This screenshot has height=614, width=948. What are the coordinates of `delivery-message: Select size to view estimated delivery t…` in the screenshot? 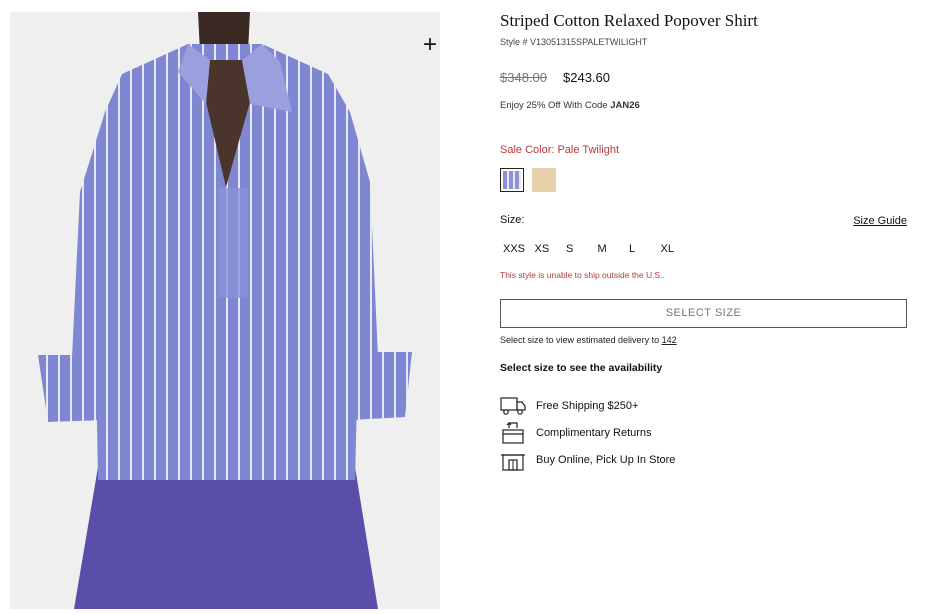 It's located at (581, 340).